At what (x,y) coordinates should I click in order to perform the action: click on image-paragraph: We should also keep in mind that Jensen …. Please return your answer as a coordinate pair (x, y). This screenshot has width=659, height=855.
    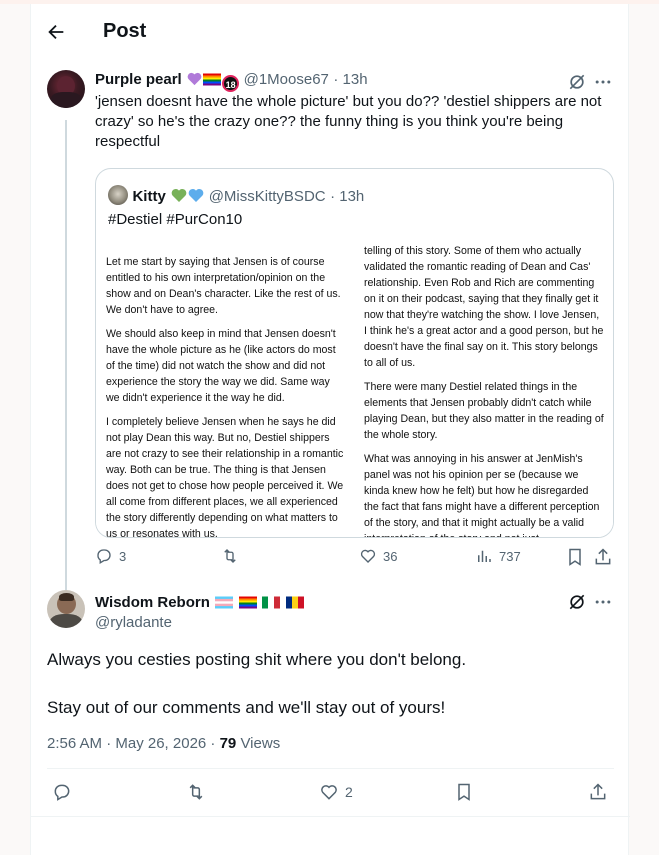
    Looking at the image, I should click on (221, 366).